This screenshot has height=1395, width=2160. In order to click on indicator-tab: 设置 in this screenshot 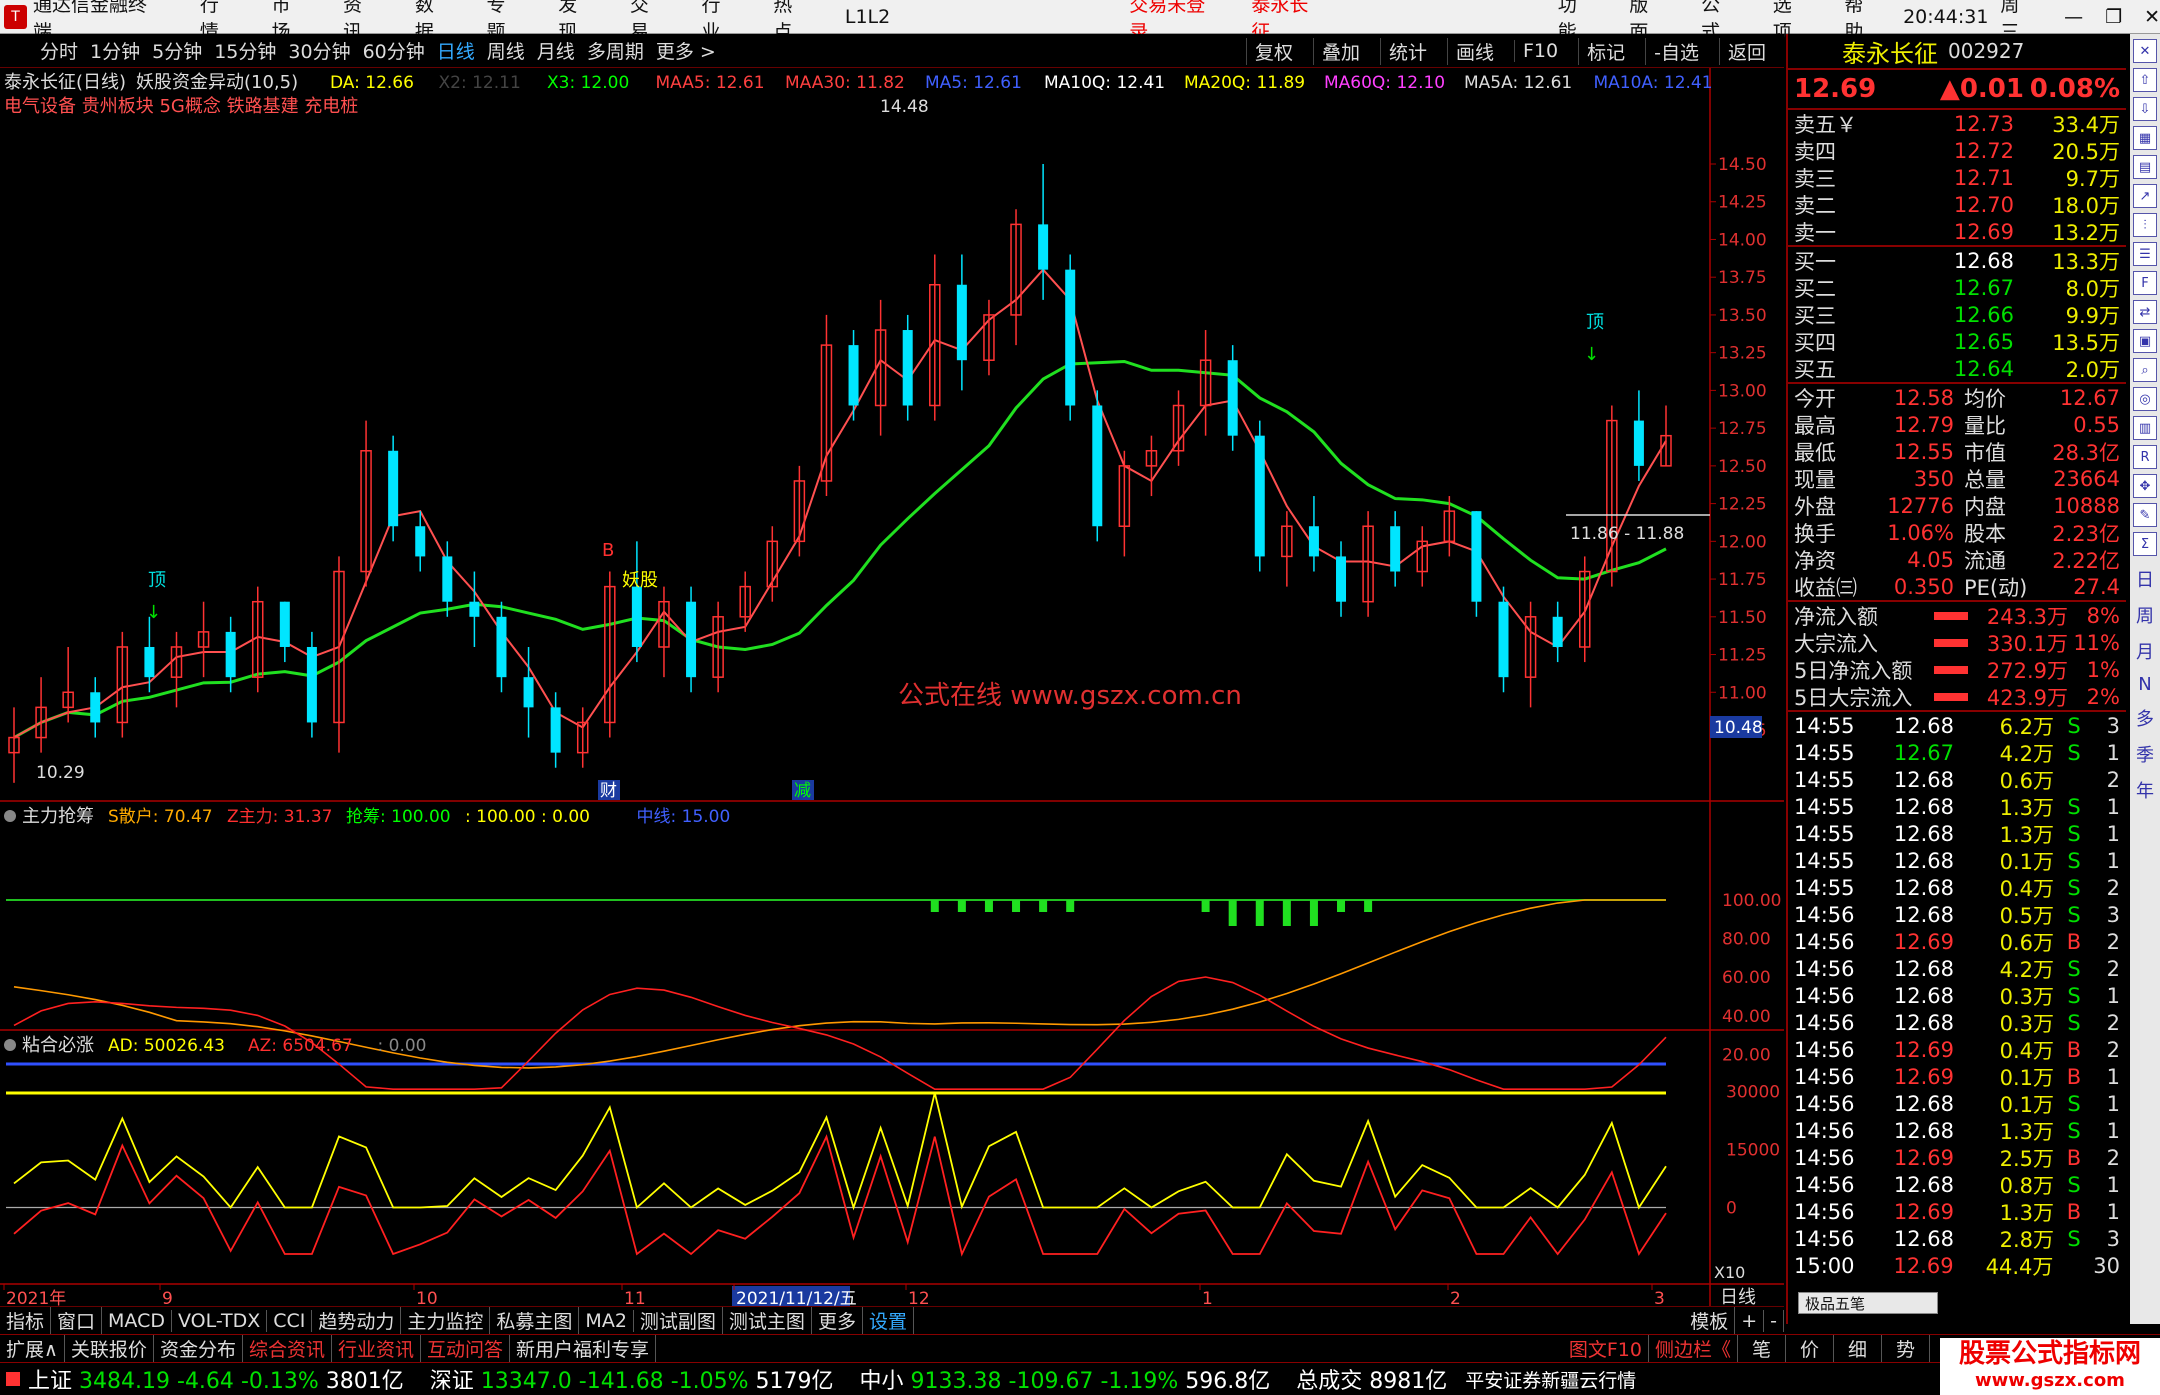, I will do `click(888, 1320)`.